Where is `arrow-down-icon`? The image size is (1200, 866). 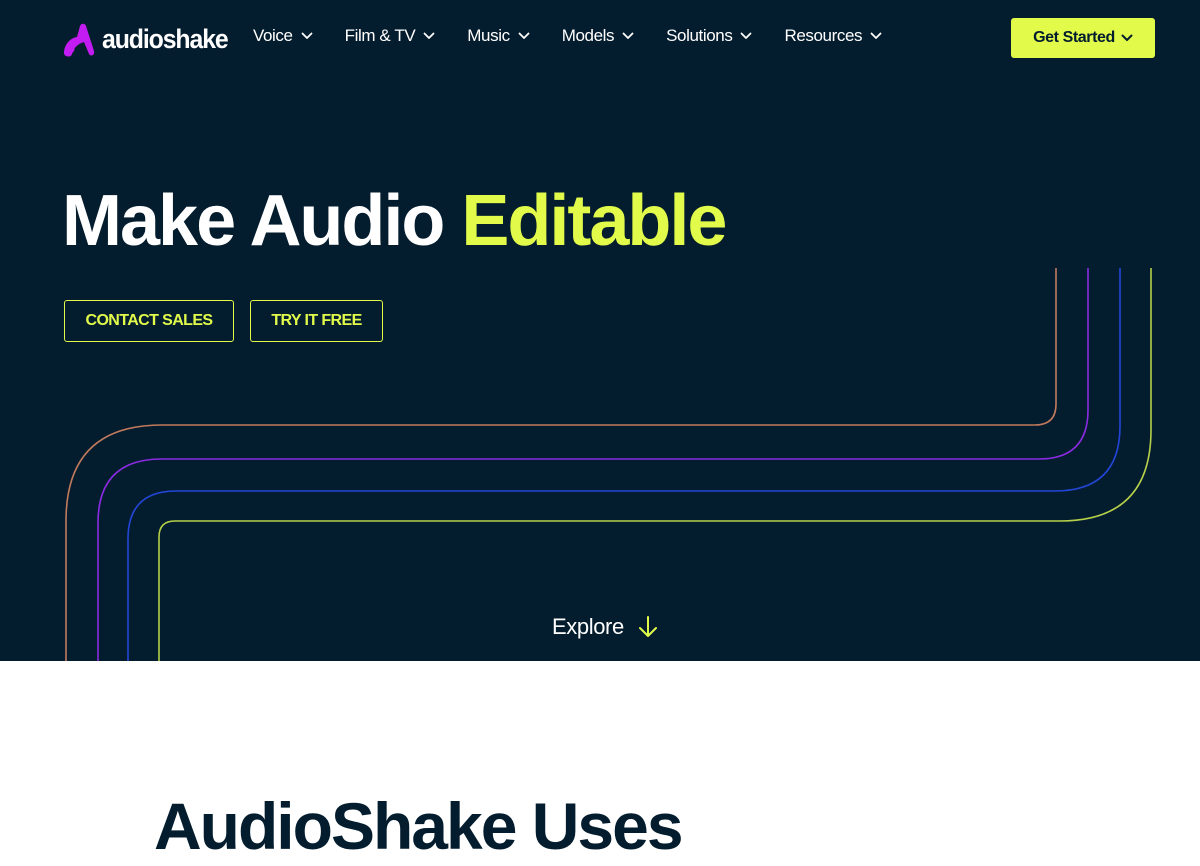 arrow-down-icon is located at coordinates (647, 626).